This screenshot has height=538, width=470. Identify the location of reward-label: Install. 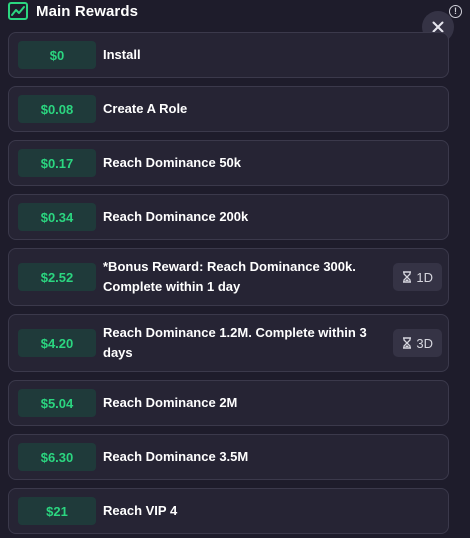
(122, 54).